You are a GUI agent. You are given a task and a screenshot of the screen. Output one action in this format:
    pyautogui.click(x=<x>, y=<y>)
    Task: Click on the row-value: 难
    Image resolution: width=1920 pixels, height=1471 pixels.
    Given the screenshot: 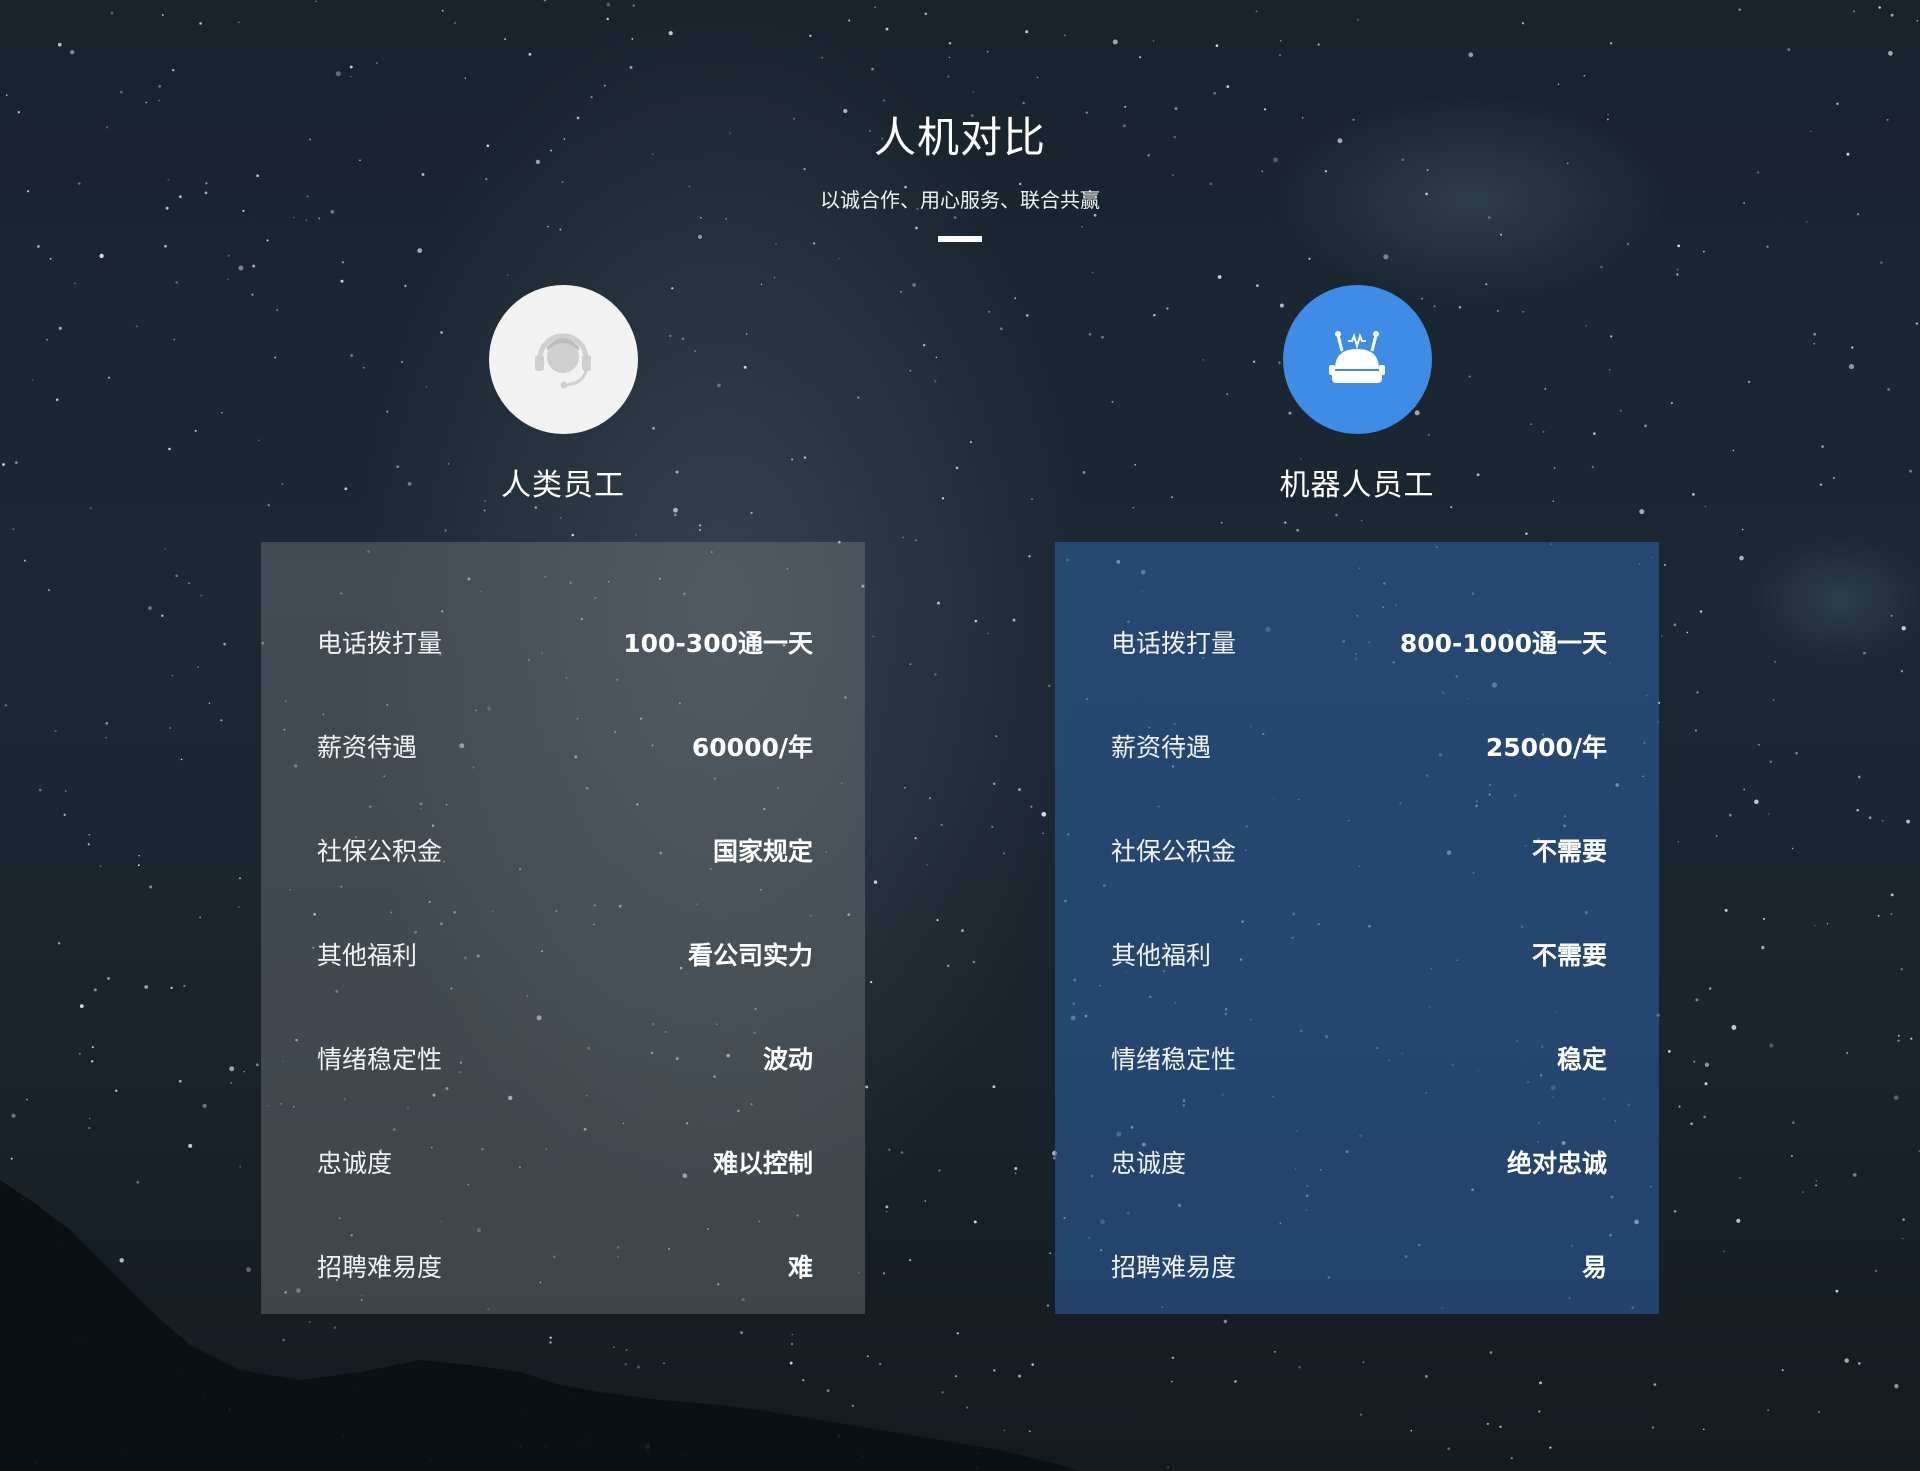 What is the action you would take?
    pyautogui.click(x=800, y=1267)
    